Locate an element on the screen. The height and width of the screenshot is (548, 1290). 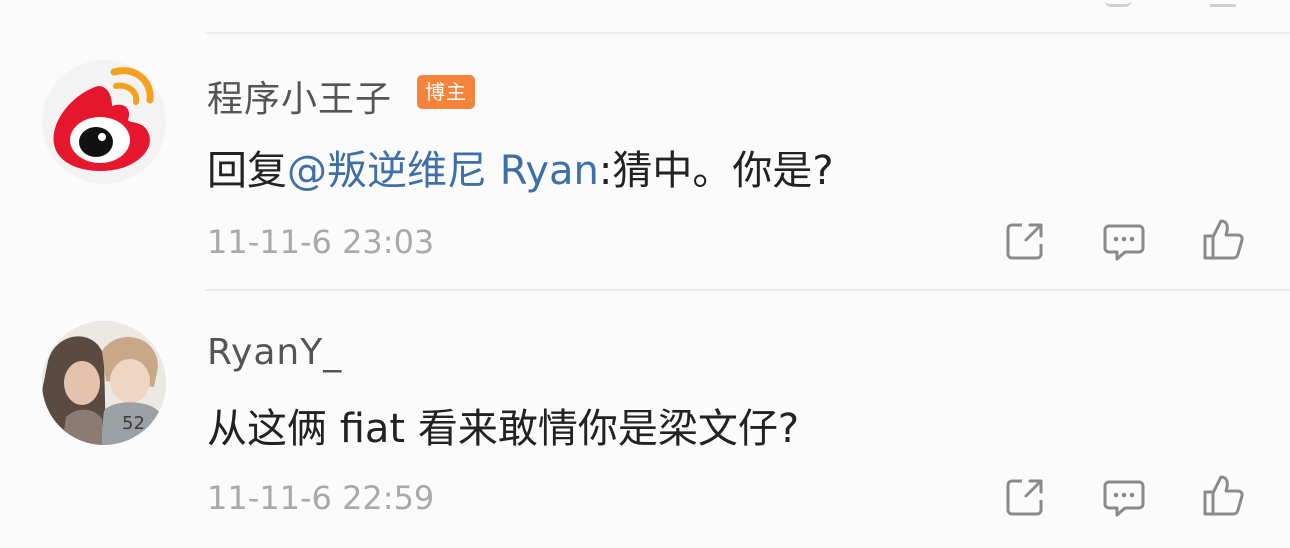
mention-link: @叛逆维尼 Ryan is located at coordinates (443, 171).